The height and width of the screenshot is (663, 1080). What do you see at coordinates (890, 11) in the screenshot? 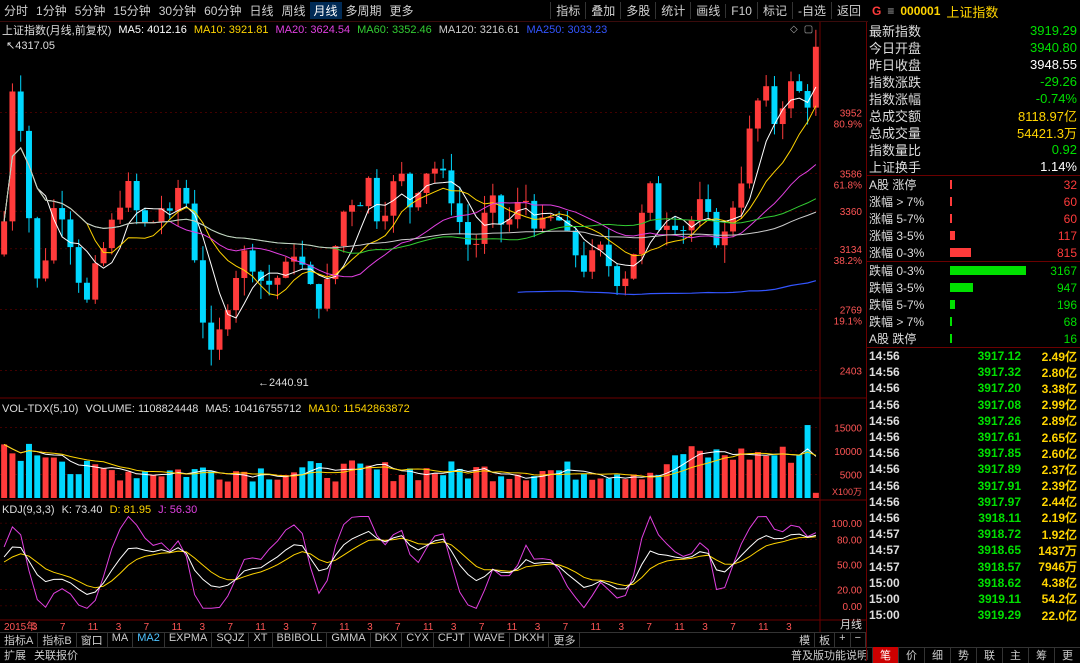
I see `menu-icon: ≡` at bounding box center [890, 11].